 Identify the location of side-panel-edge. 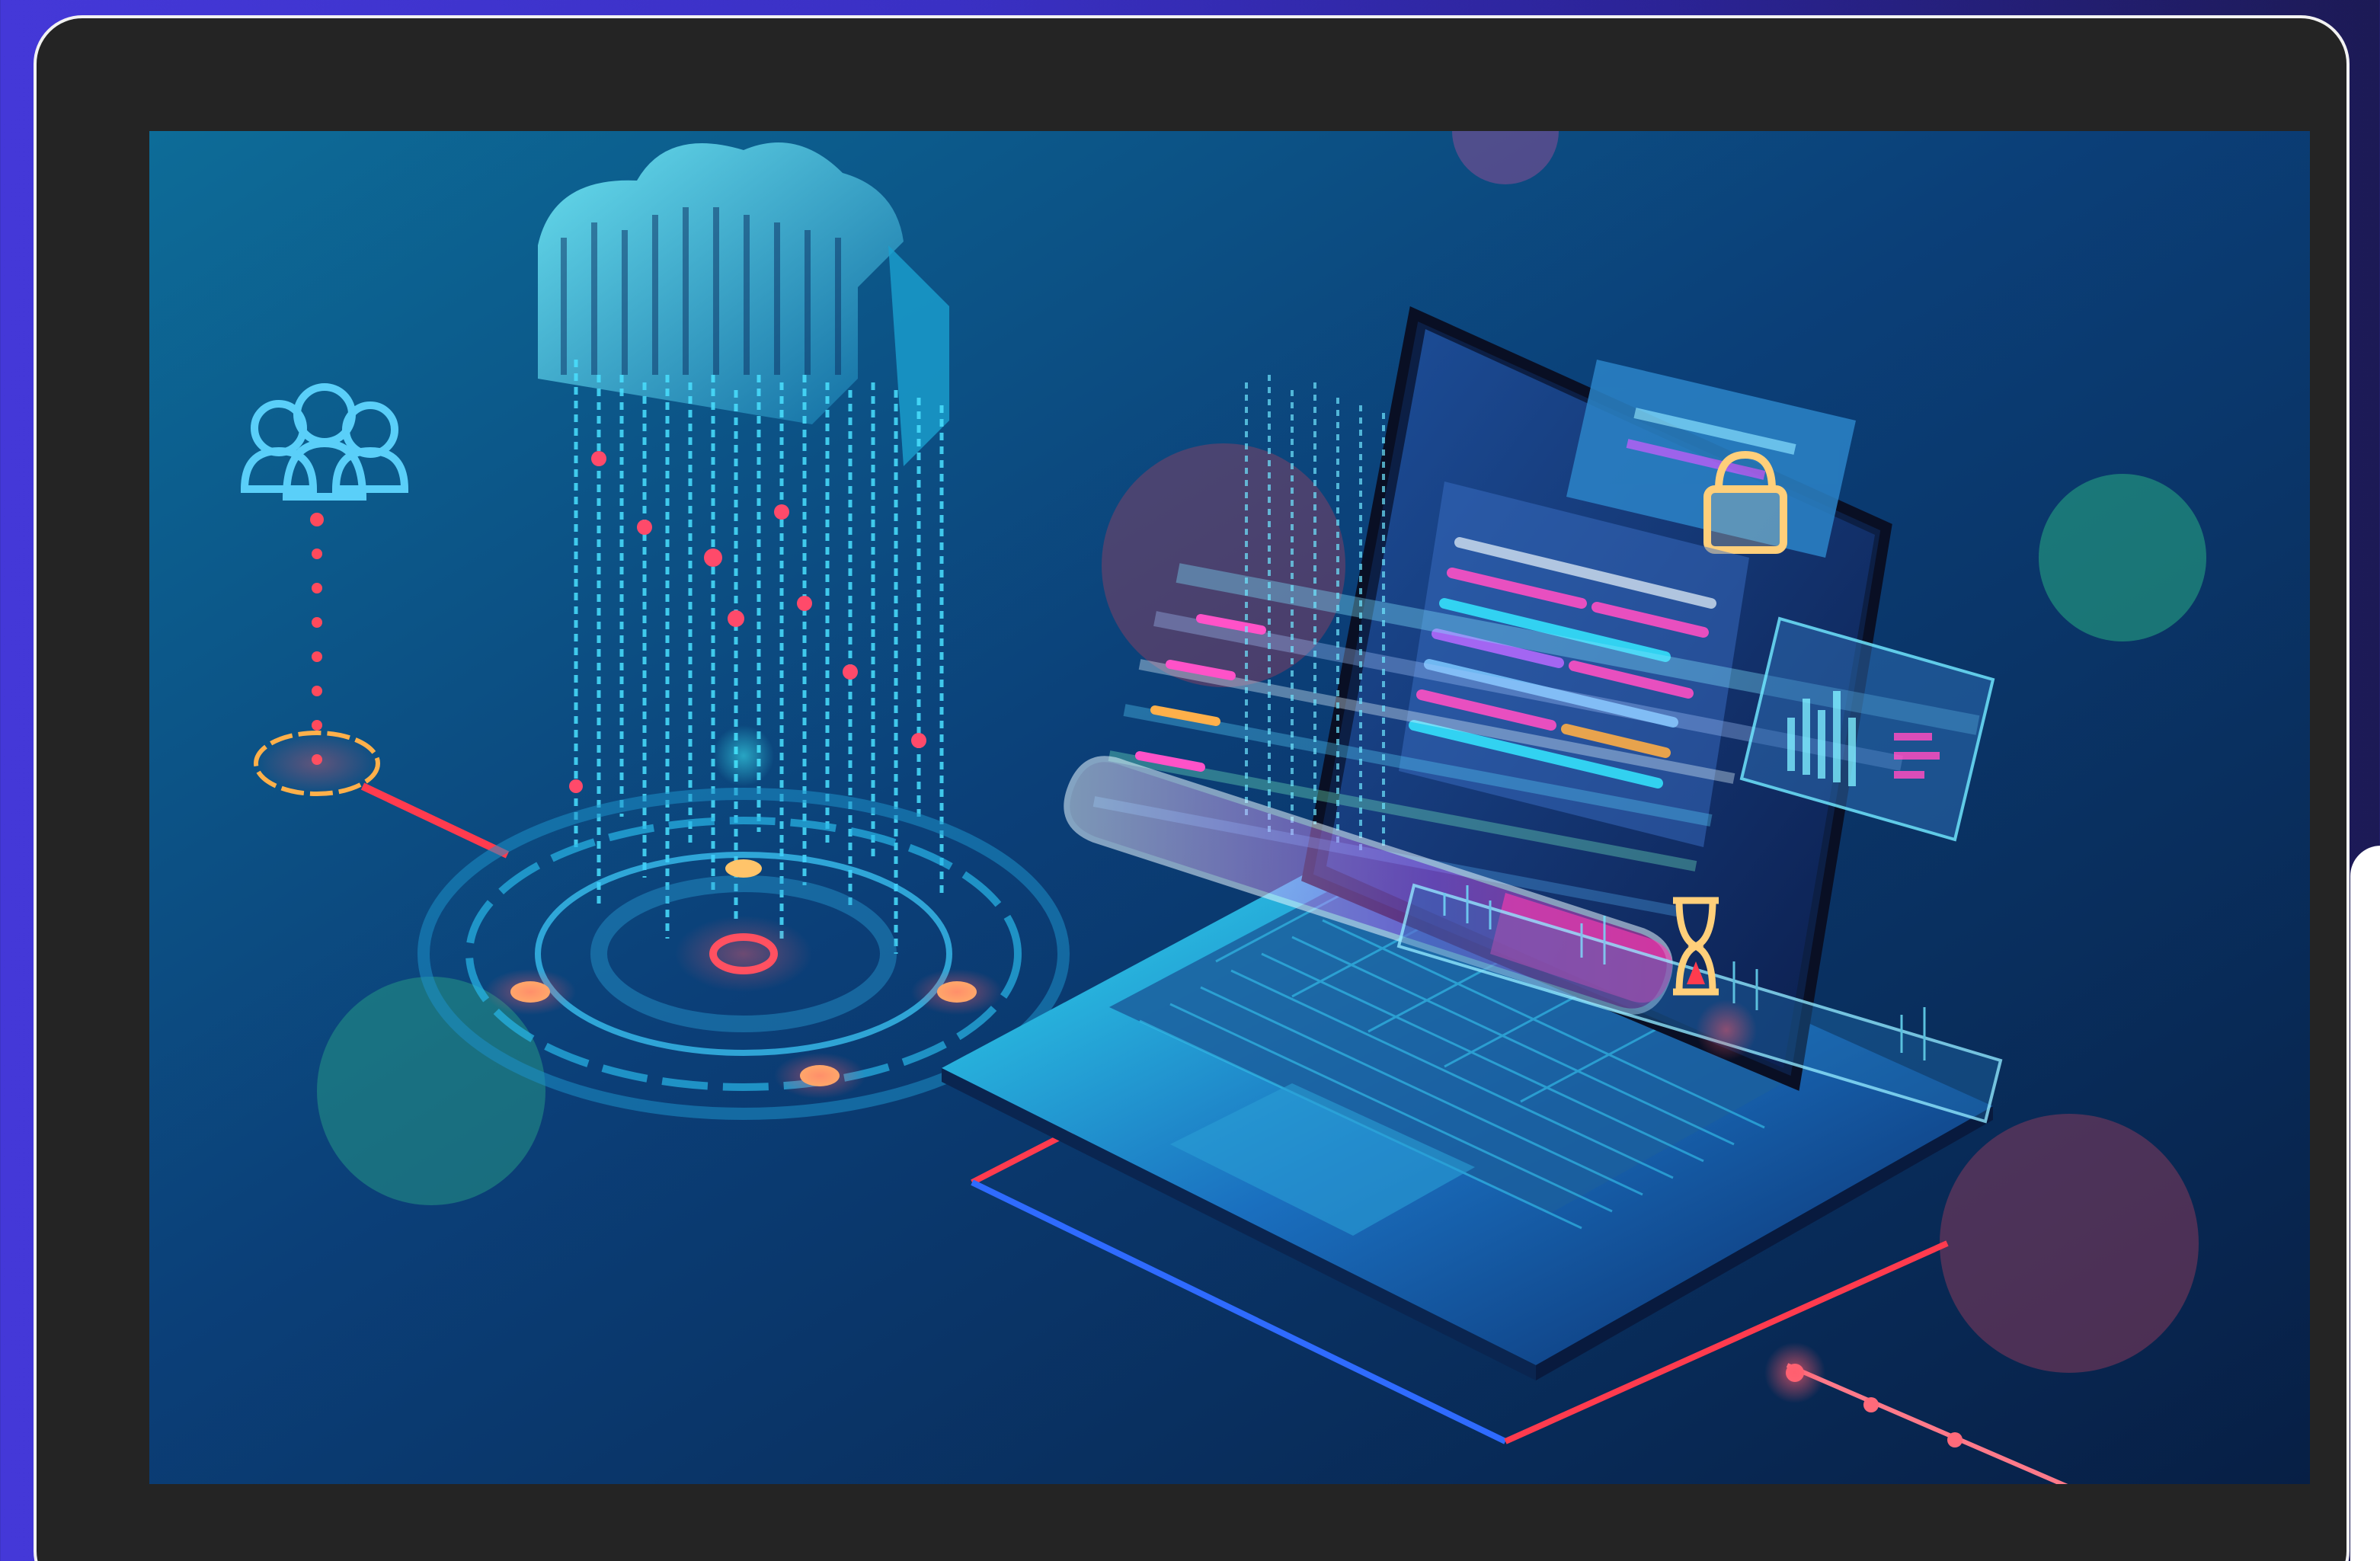
(2365, 1203).